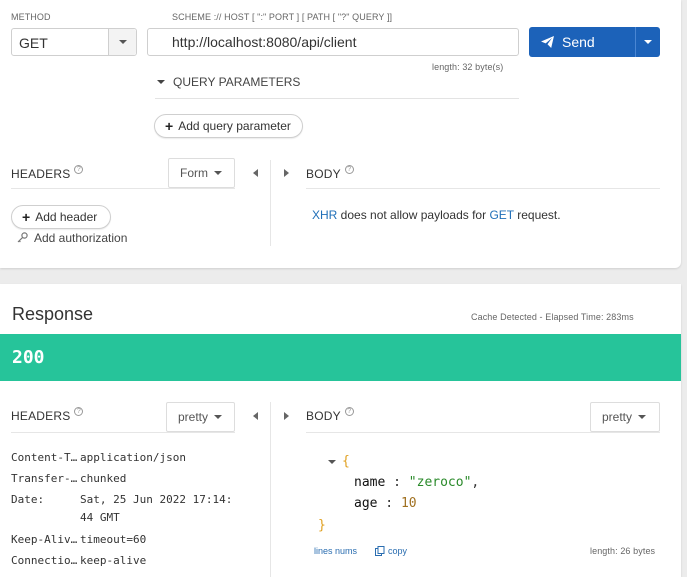 This screenshot has width=687, height=577. I want to click on header-value: Sat, 25 Jun 2022 17:14:, so click(156, 499).